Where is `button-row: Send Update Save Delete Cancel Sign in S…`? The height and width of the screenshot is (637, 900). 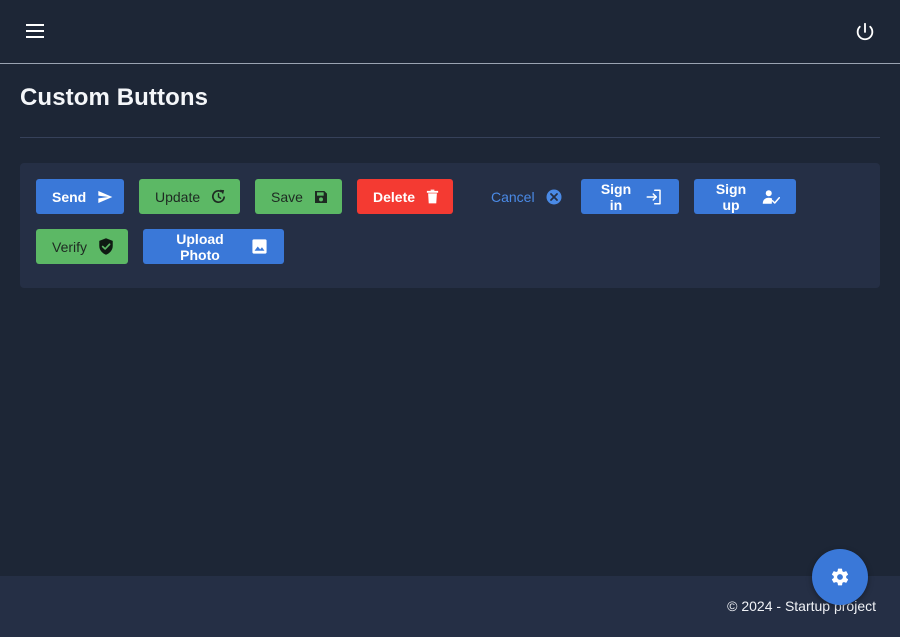 button-row: Send Update Save Delete Cancel Sign in S… is located at coordinates (450, 196).